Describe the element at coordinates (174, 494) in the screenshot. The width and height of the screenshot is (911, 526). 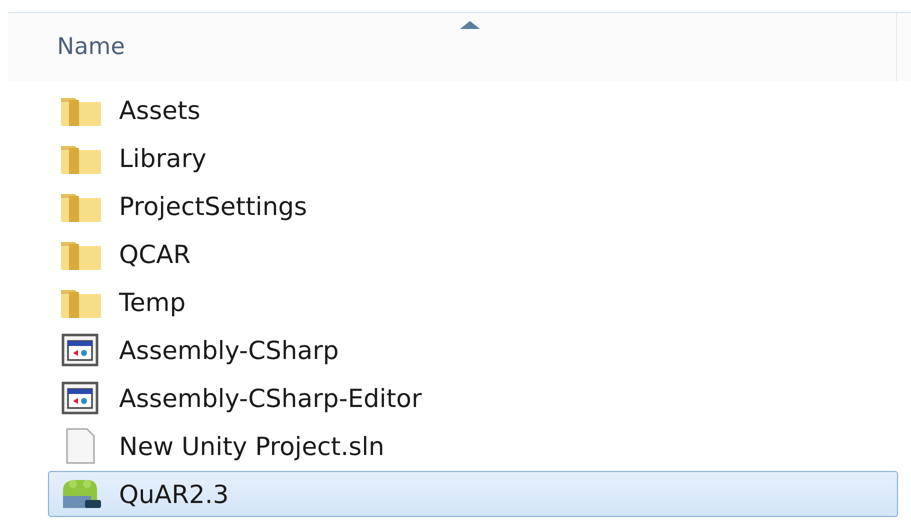
I see `file-name: QuAR2.3` at that location.